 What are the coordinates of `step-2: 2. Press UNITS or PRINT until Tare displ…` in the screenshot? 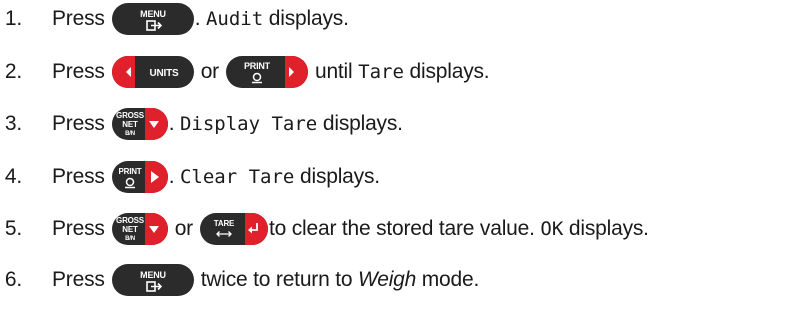 It's located at (393, 72).